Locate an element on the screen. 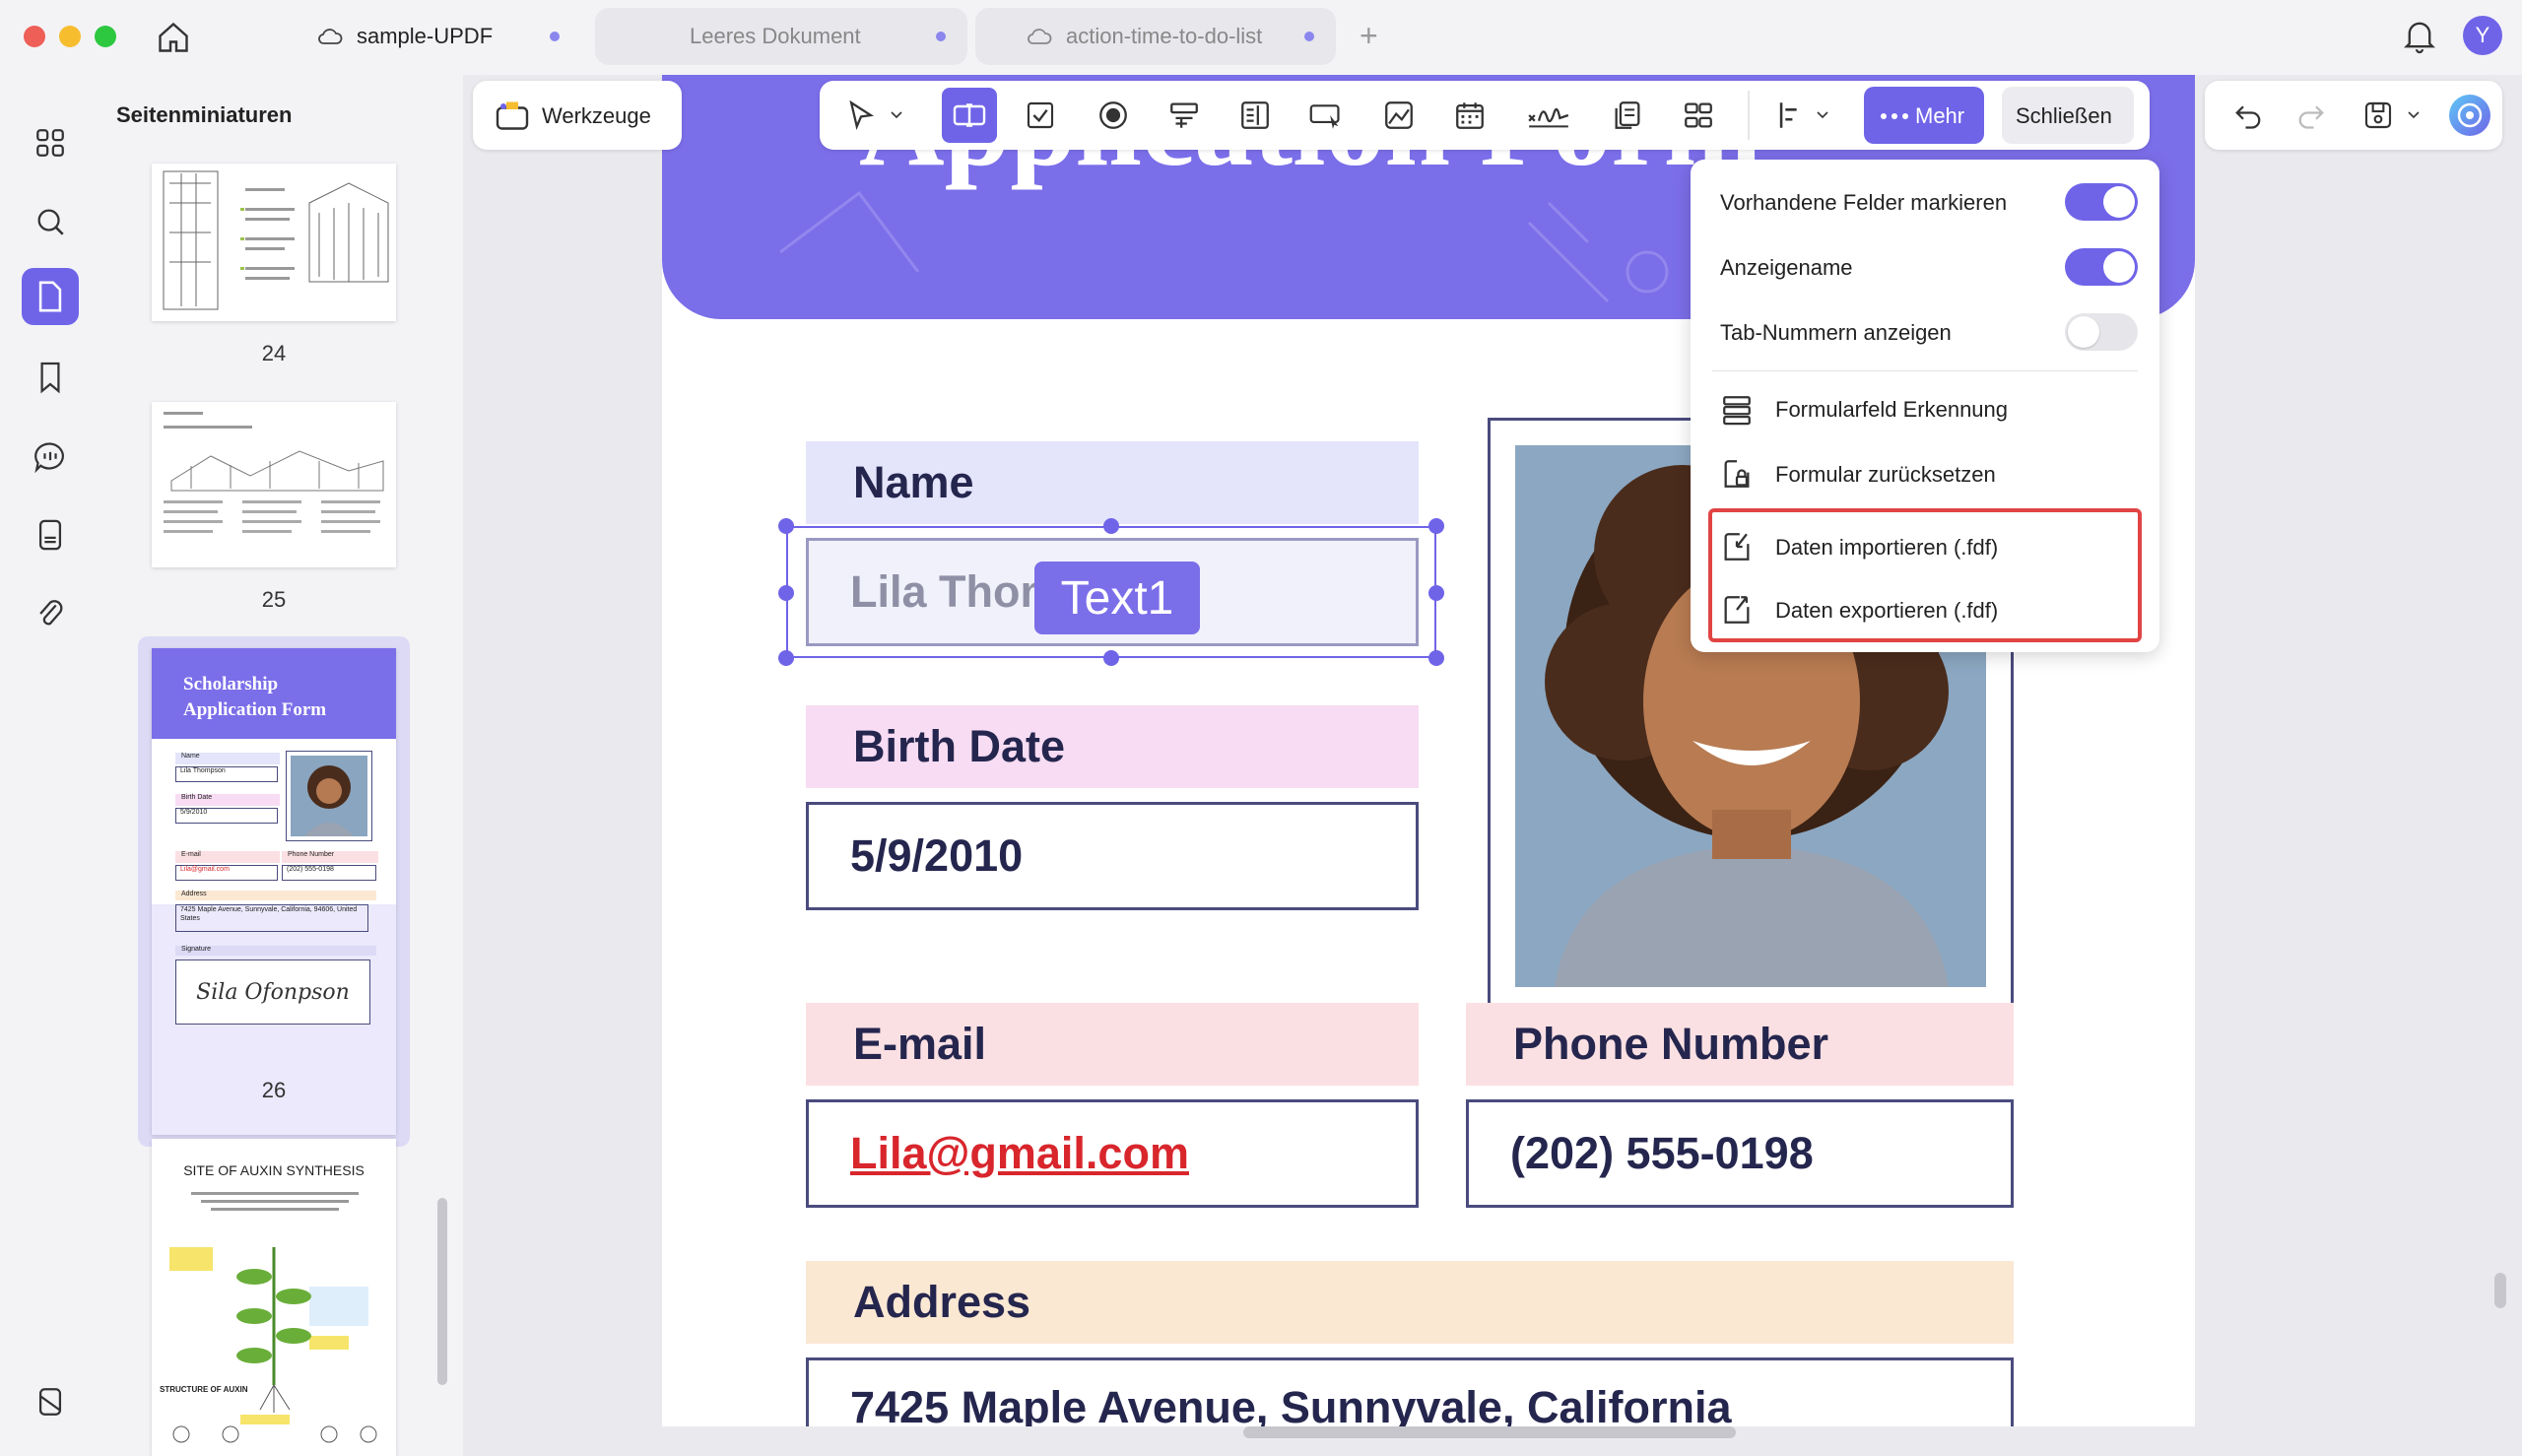 The width and height of the screenshot is (2522, 1456). page-icon is located at coordinates (50, 296).